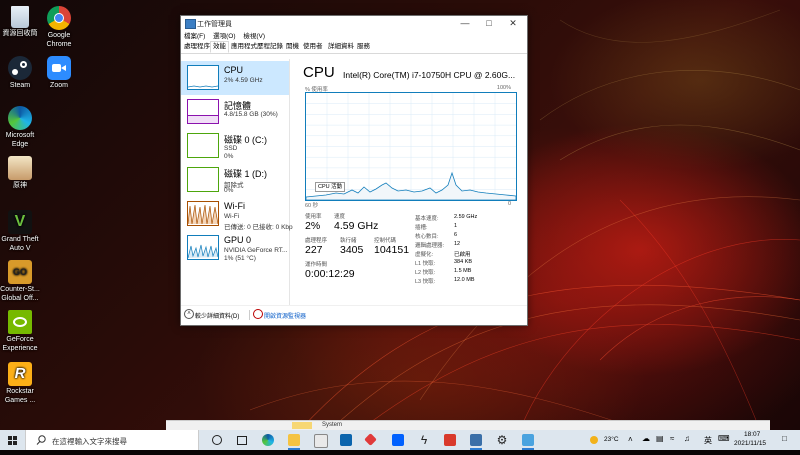 This screenshot has height=455, width=800. Describe the element at coordinates (20, 331) in the screenshot. I see `desktop-icon-geforce-experience: GeForce Experience` at that location.